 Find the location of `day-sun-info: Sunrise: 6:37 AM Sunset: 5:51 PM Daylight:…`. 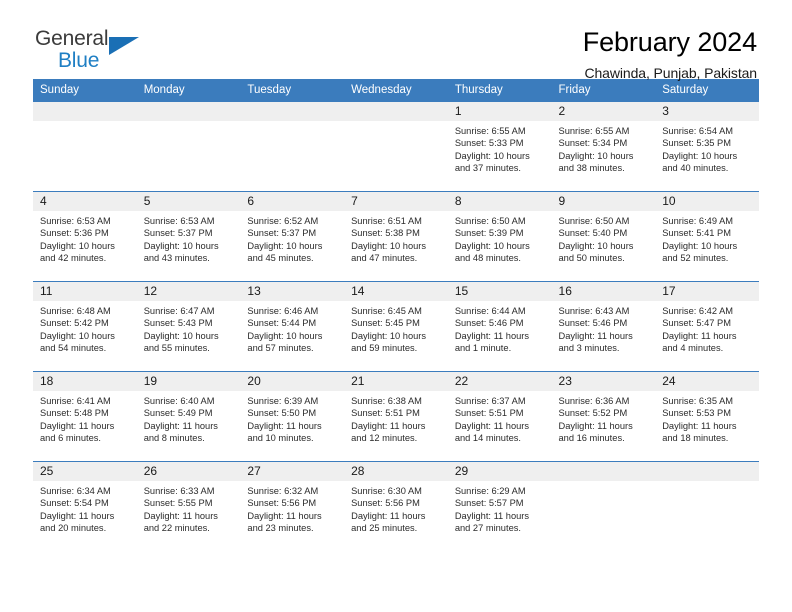

day-sun-info: Sunrise: 6:37 AM Sunset: 5:51 PM Daylight:… is located at coordinates (500, 418).